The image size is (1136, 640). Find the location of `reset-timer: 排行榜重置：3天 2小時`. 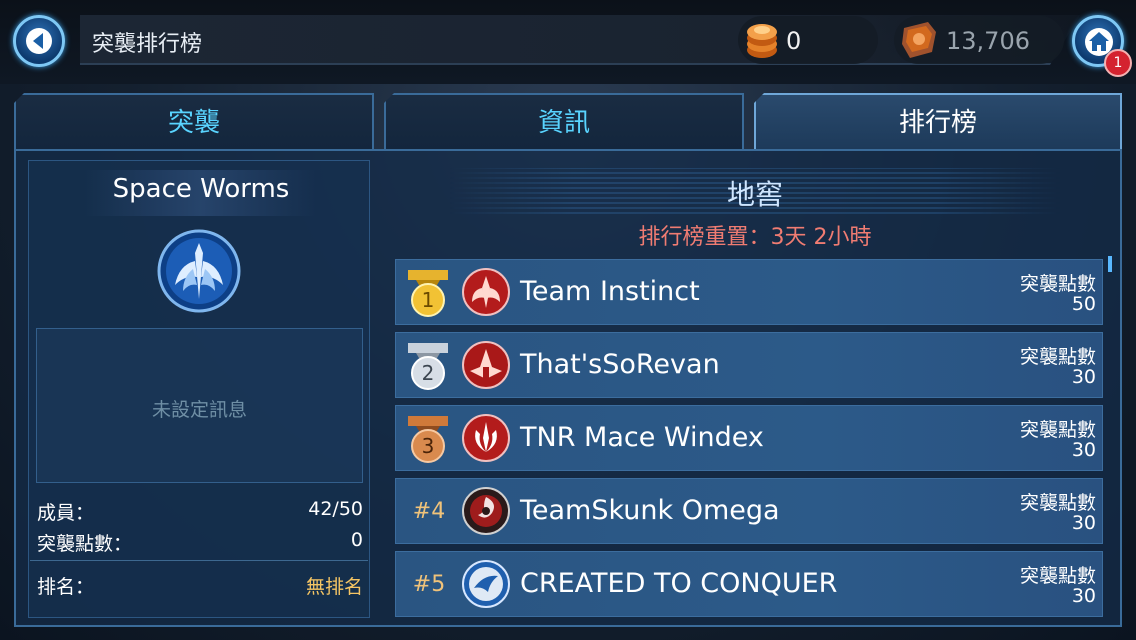

reset-timer: 排行榜重置：3天 2小時 is located at coordinates (755, 237).